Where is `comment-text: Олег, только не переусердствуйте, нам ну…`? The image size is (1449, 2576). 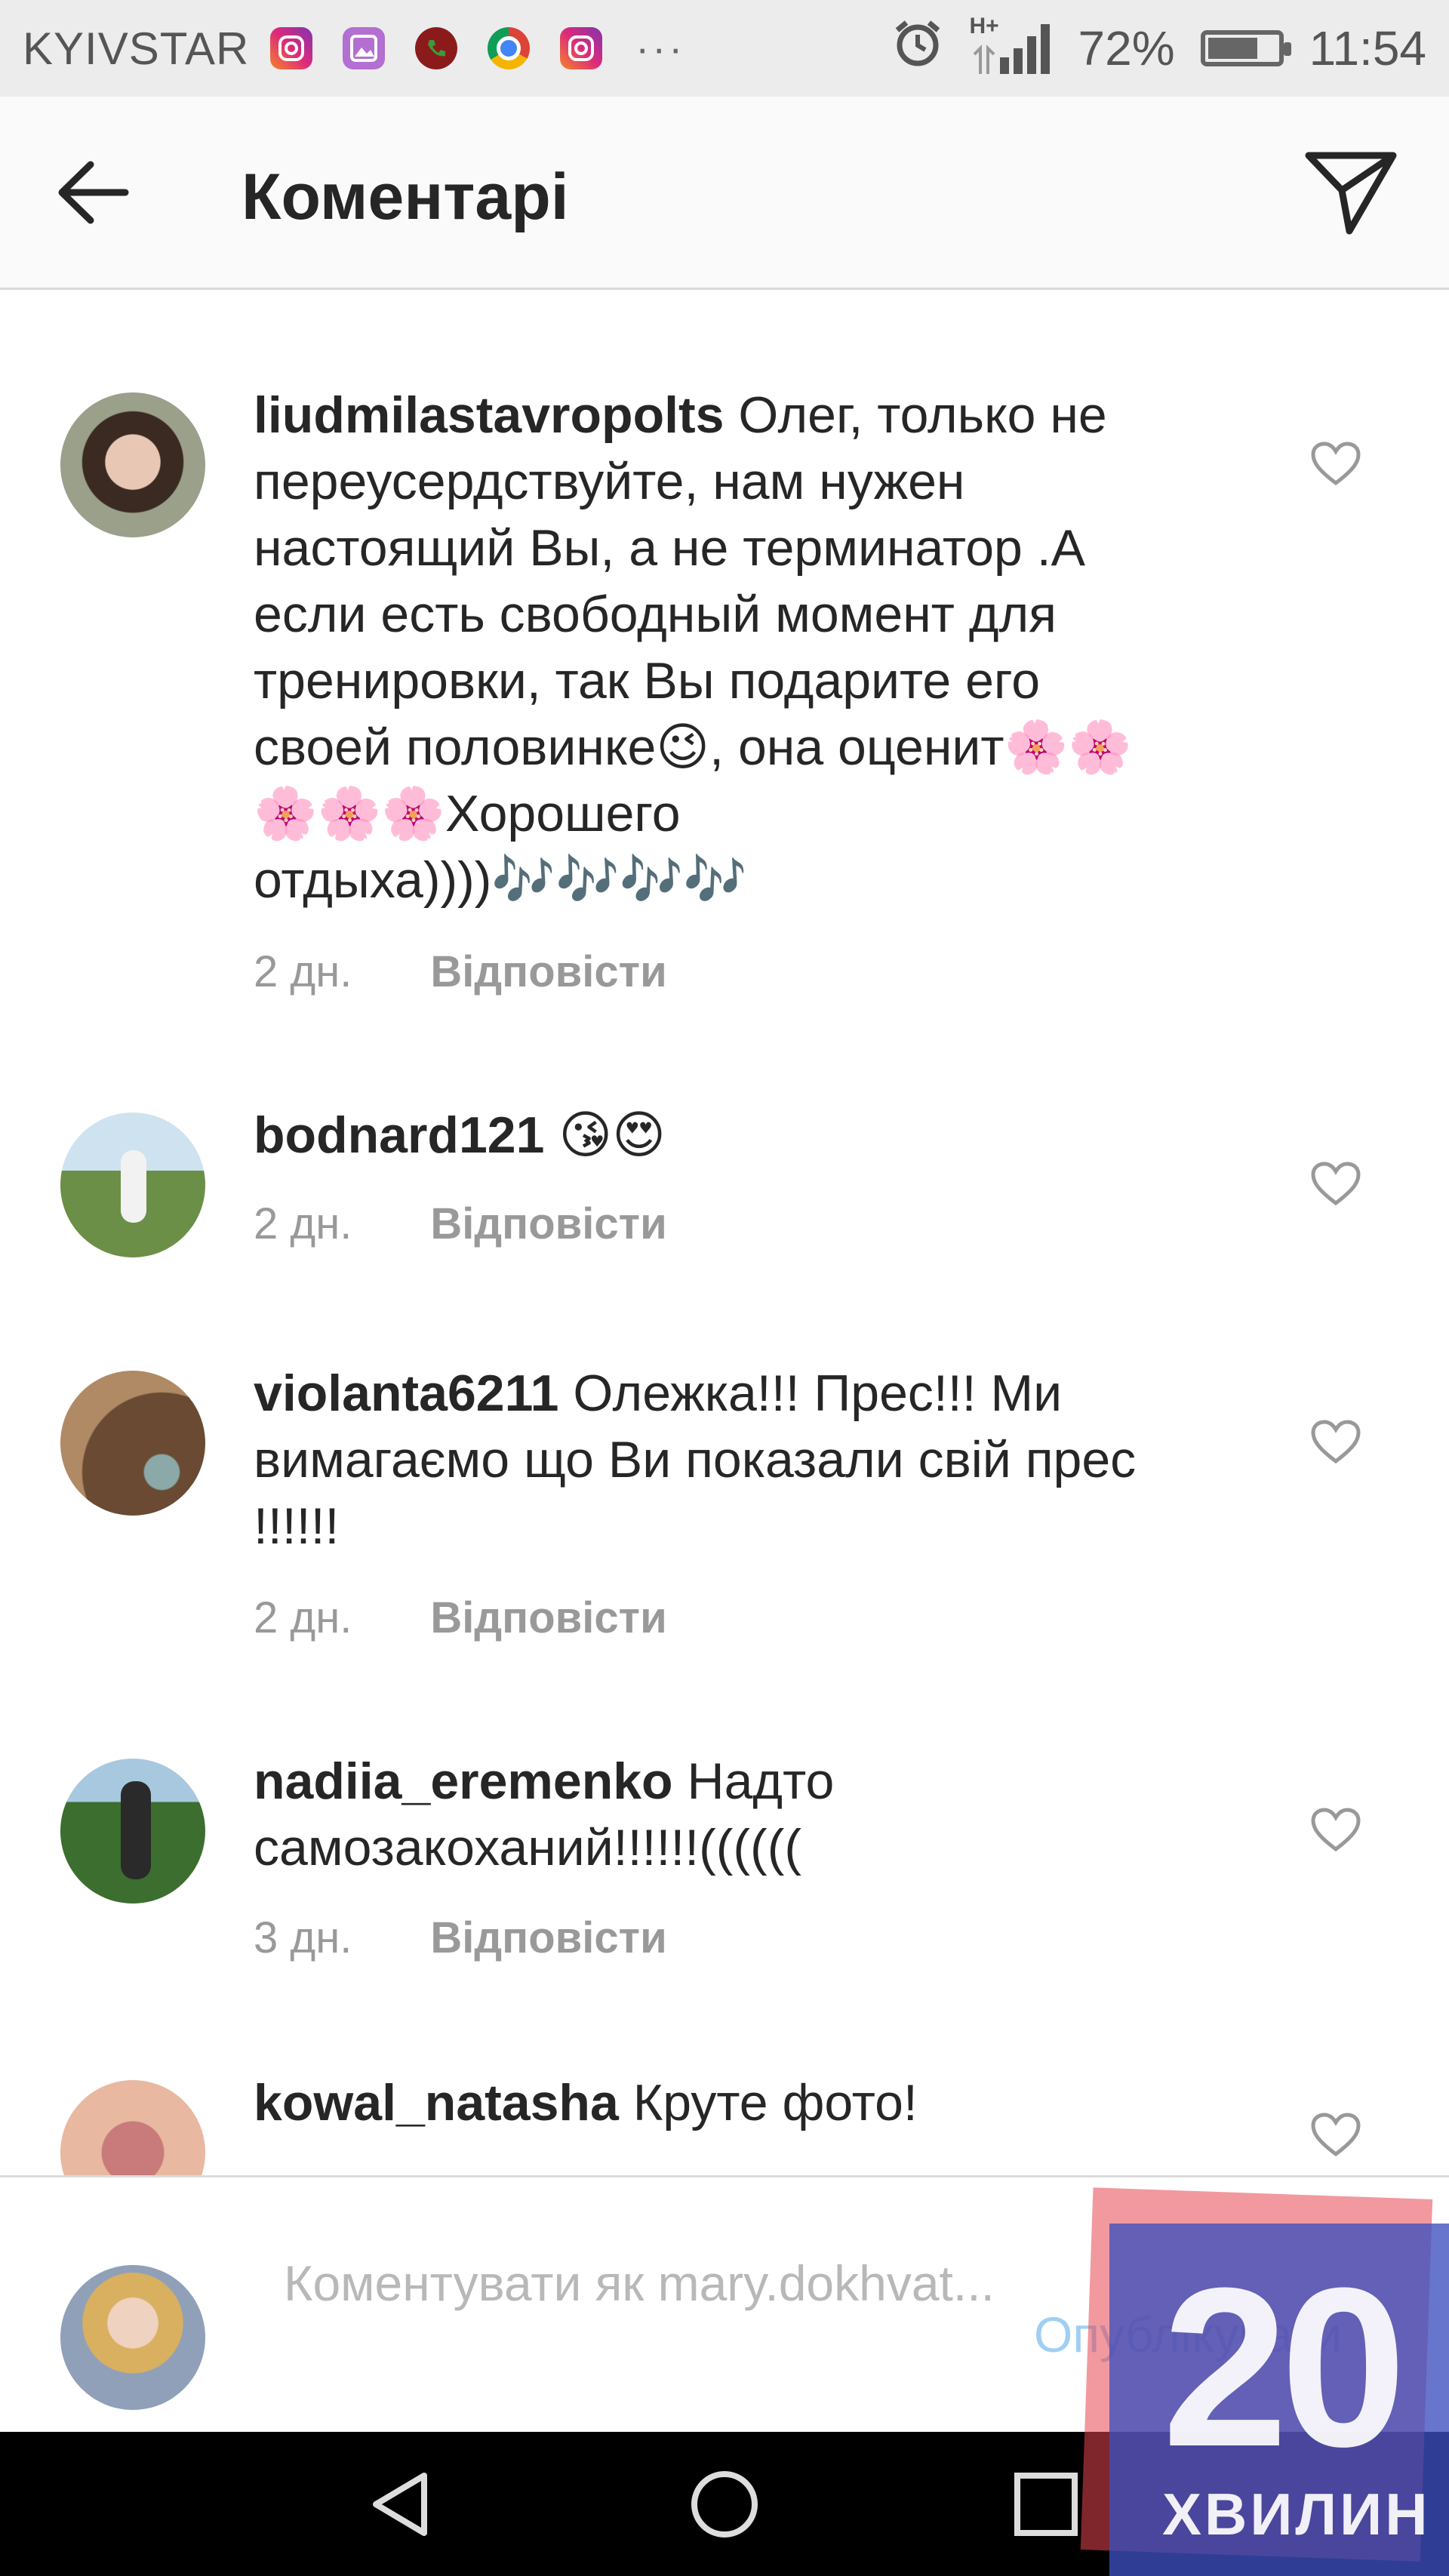
comment-text: Олег, только не переусердствуйте, нам ну… is located at coordinates (693, 647).